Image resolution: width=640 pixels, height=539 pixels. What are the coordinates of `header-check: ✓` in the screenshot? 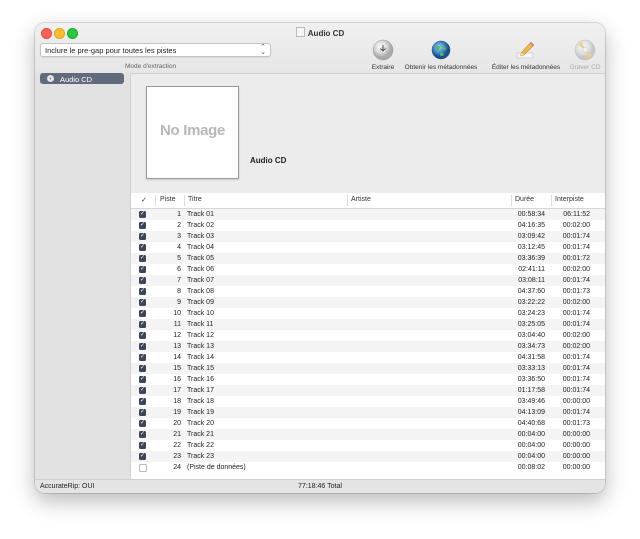 It's located at (144, 200).